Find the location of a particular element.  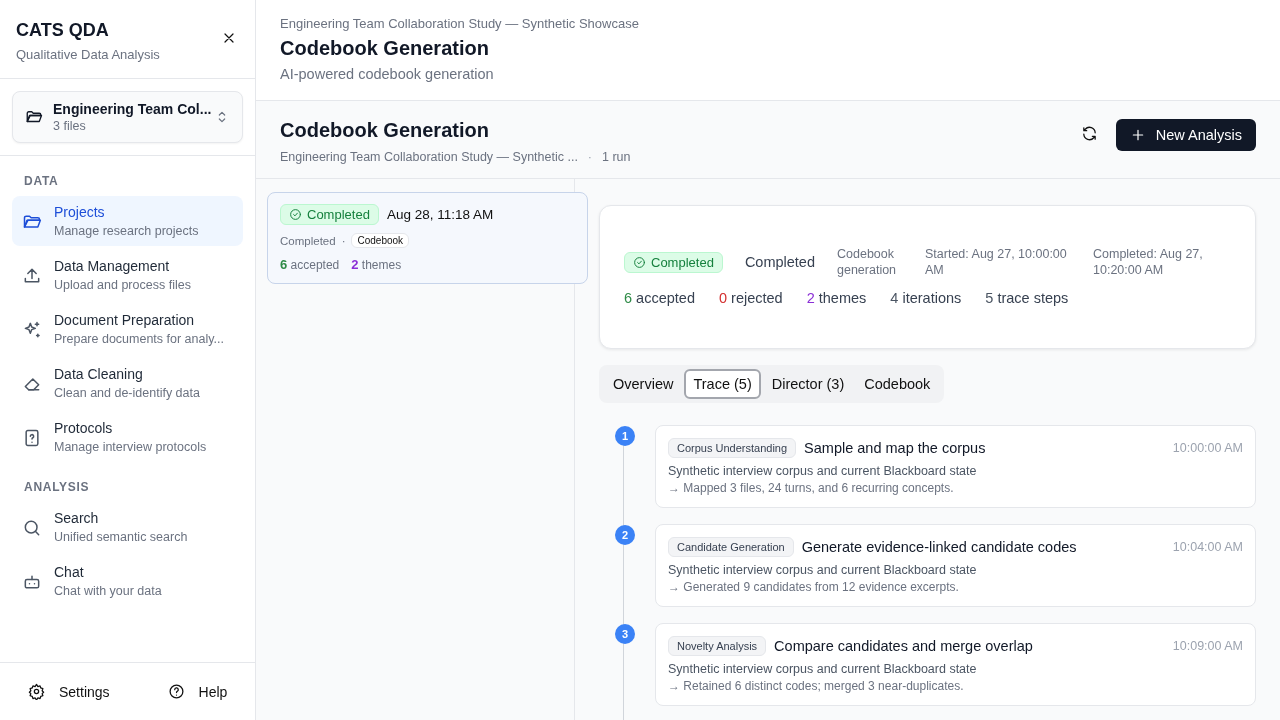

upload-icon is located at coordinates (32, 276).